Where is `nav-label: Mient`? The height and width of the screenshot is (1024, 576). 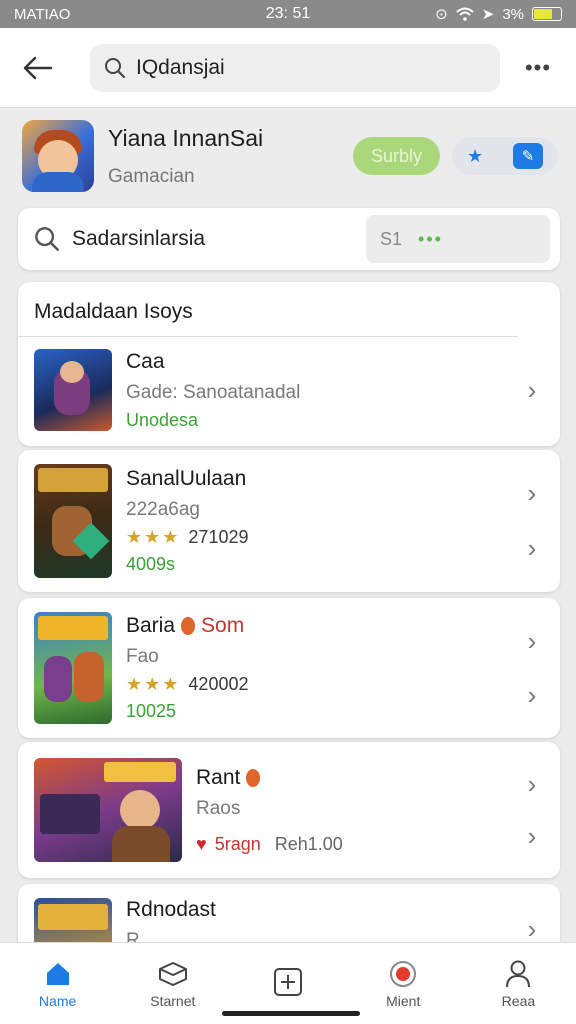
nav-label: Mient is located at coordinates (403, 1000).